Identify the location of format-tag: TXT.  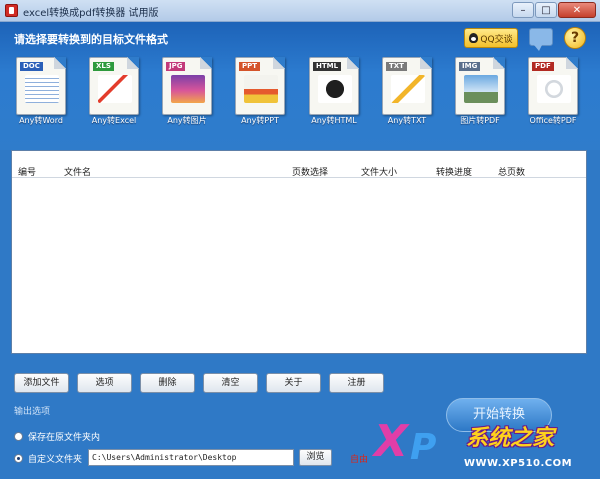
(396, 66).